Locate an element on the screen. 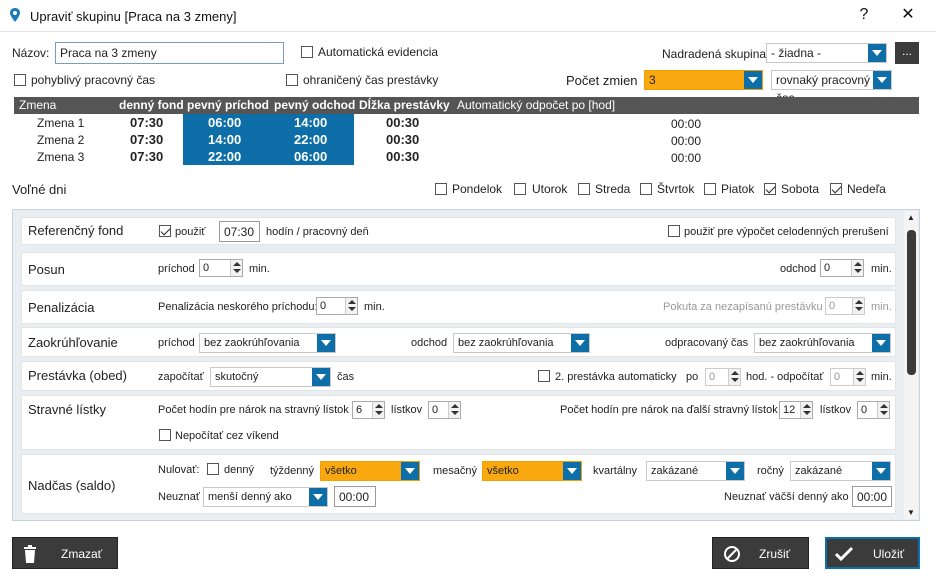 The image size is (936, 584). posun-arrival-spinner: 0 is located at coordinates (221, 268).